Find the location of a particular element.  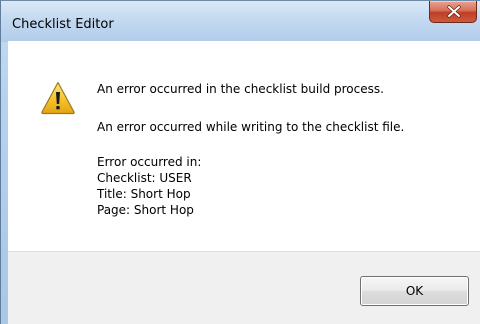

close-icon is located at coordinates (454, 11).